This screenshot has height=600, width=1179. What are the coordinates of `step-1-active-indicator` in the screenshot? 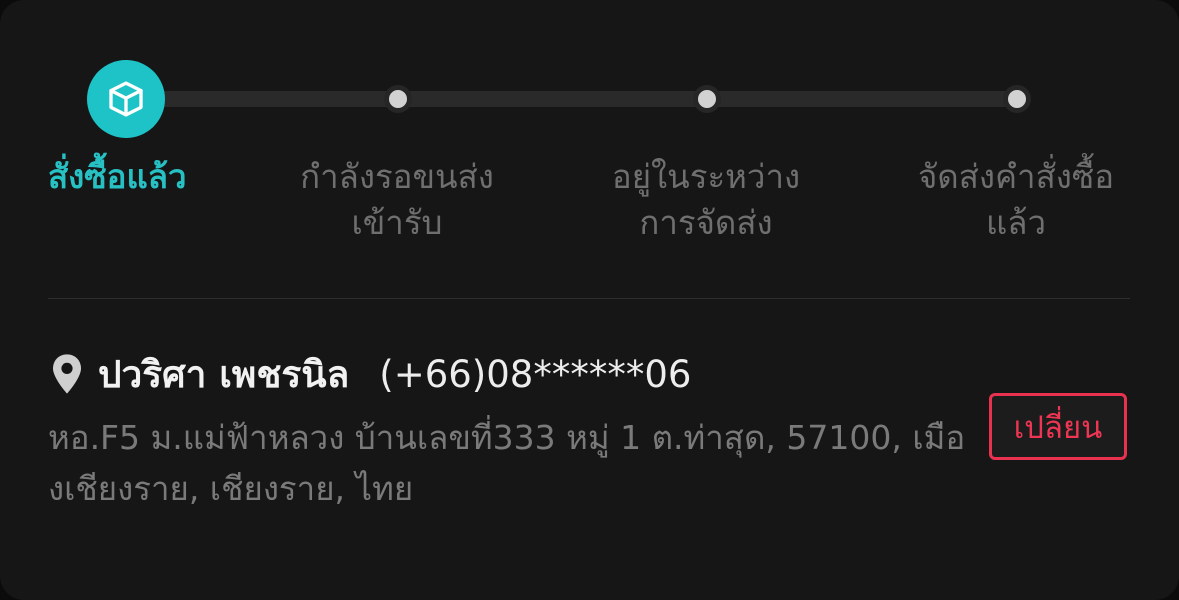 It's located at (126, 99).